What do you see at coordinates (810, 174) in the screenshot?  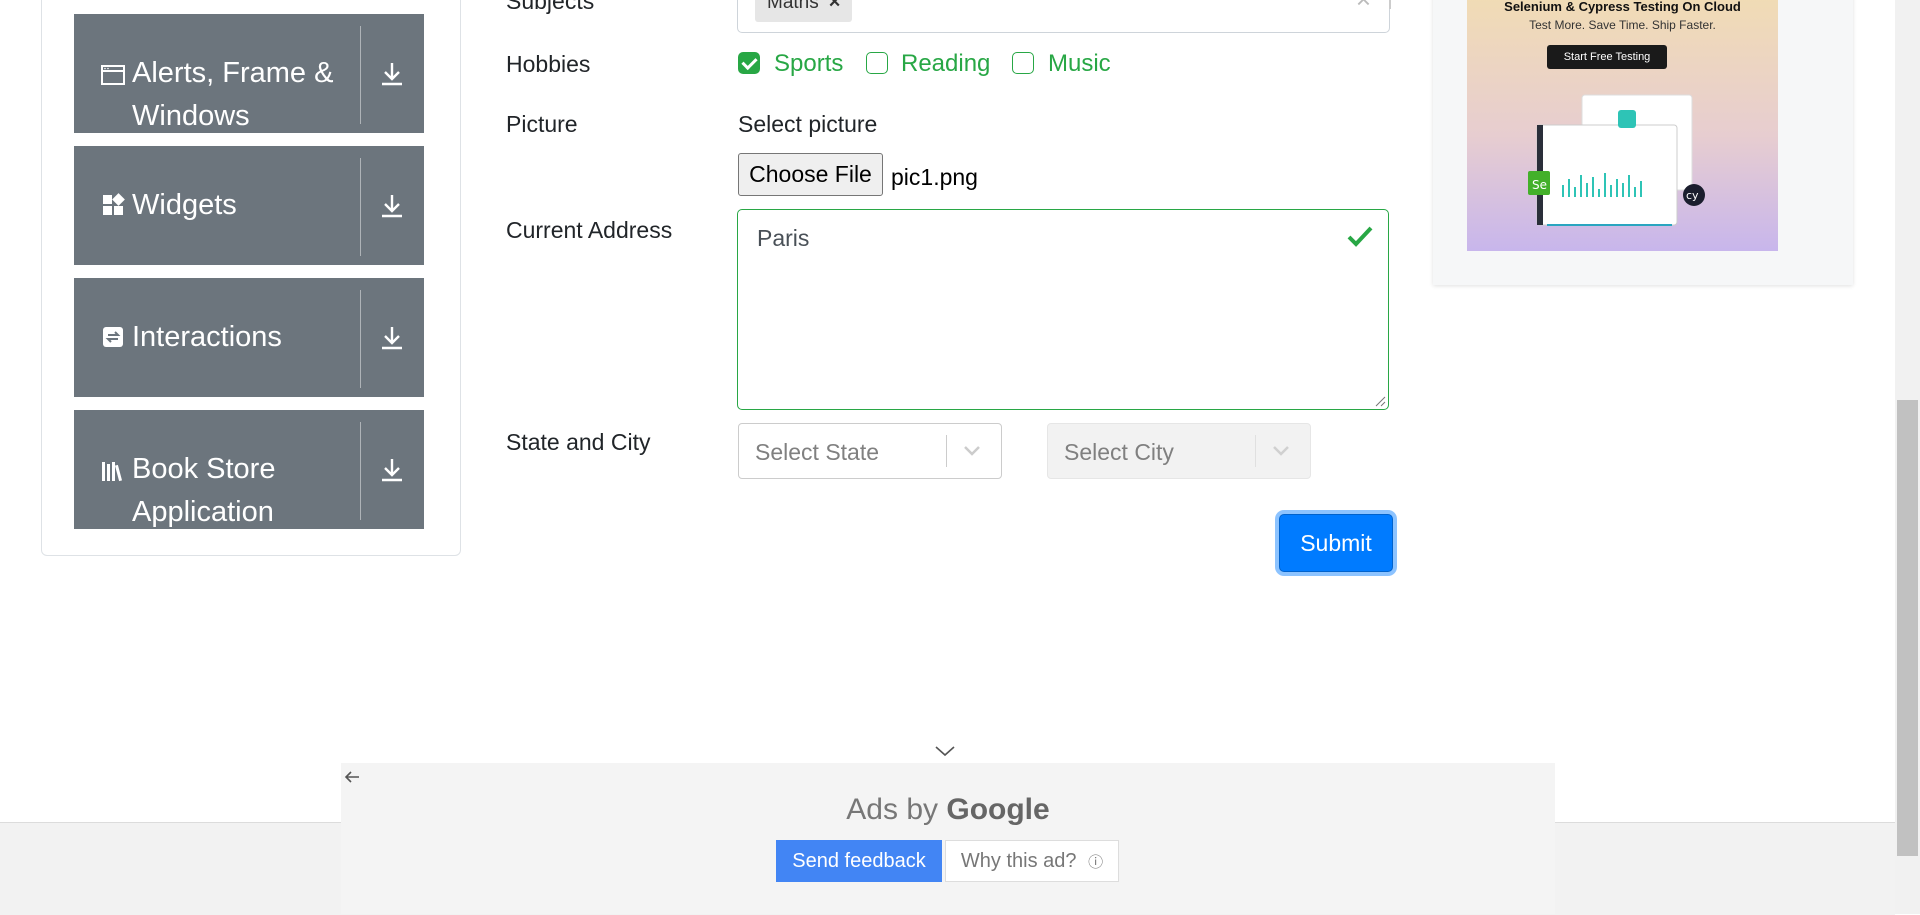 I see `choose-file-button: Choose File` at bounding box center [810, 174].